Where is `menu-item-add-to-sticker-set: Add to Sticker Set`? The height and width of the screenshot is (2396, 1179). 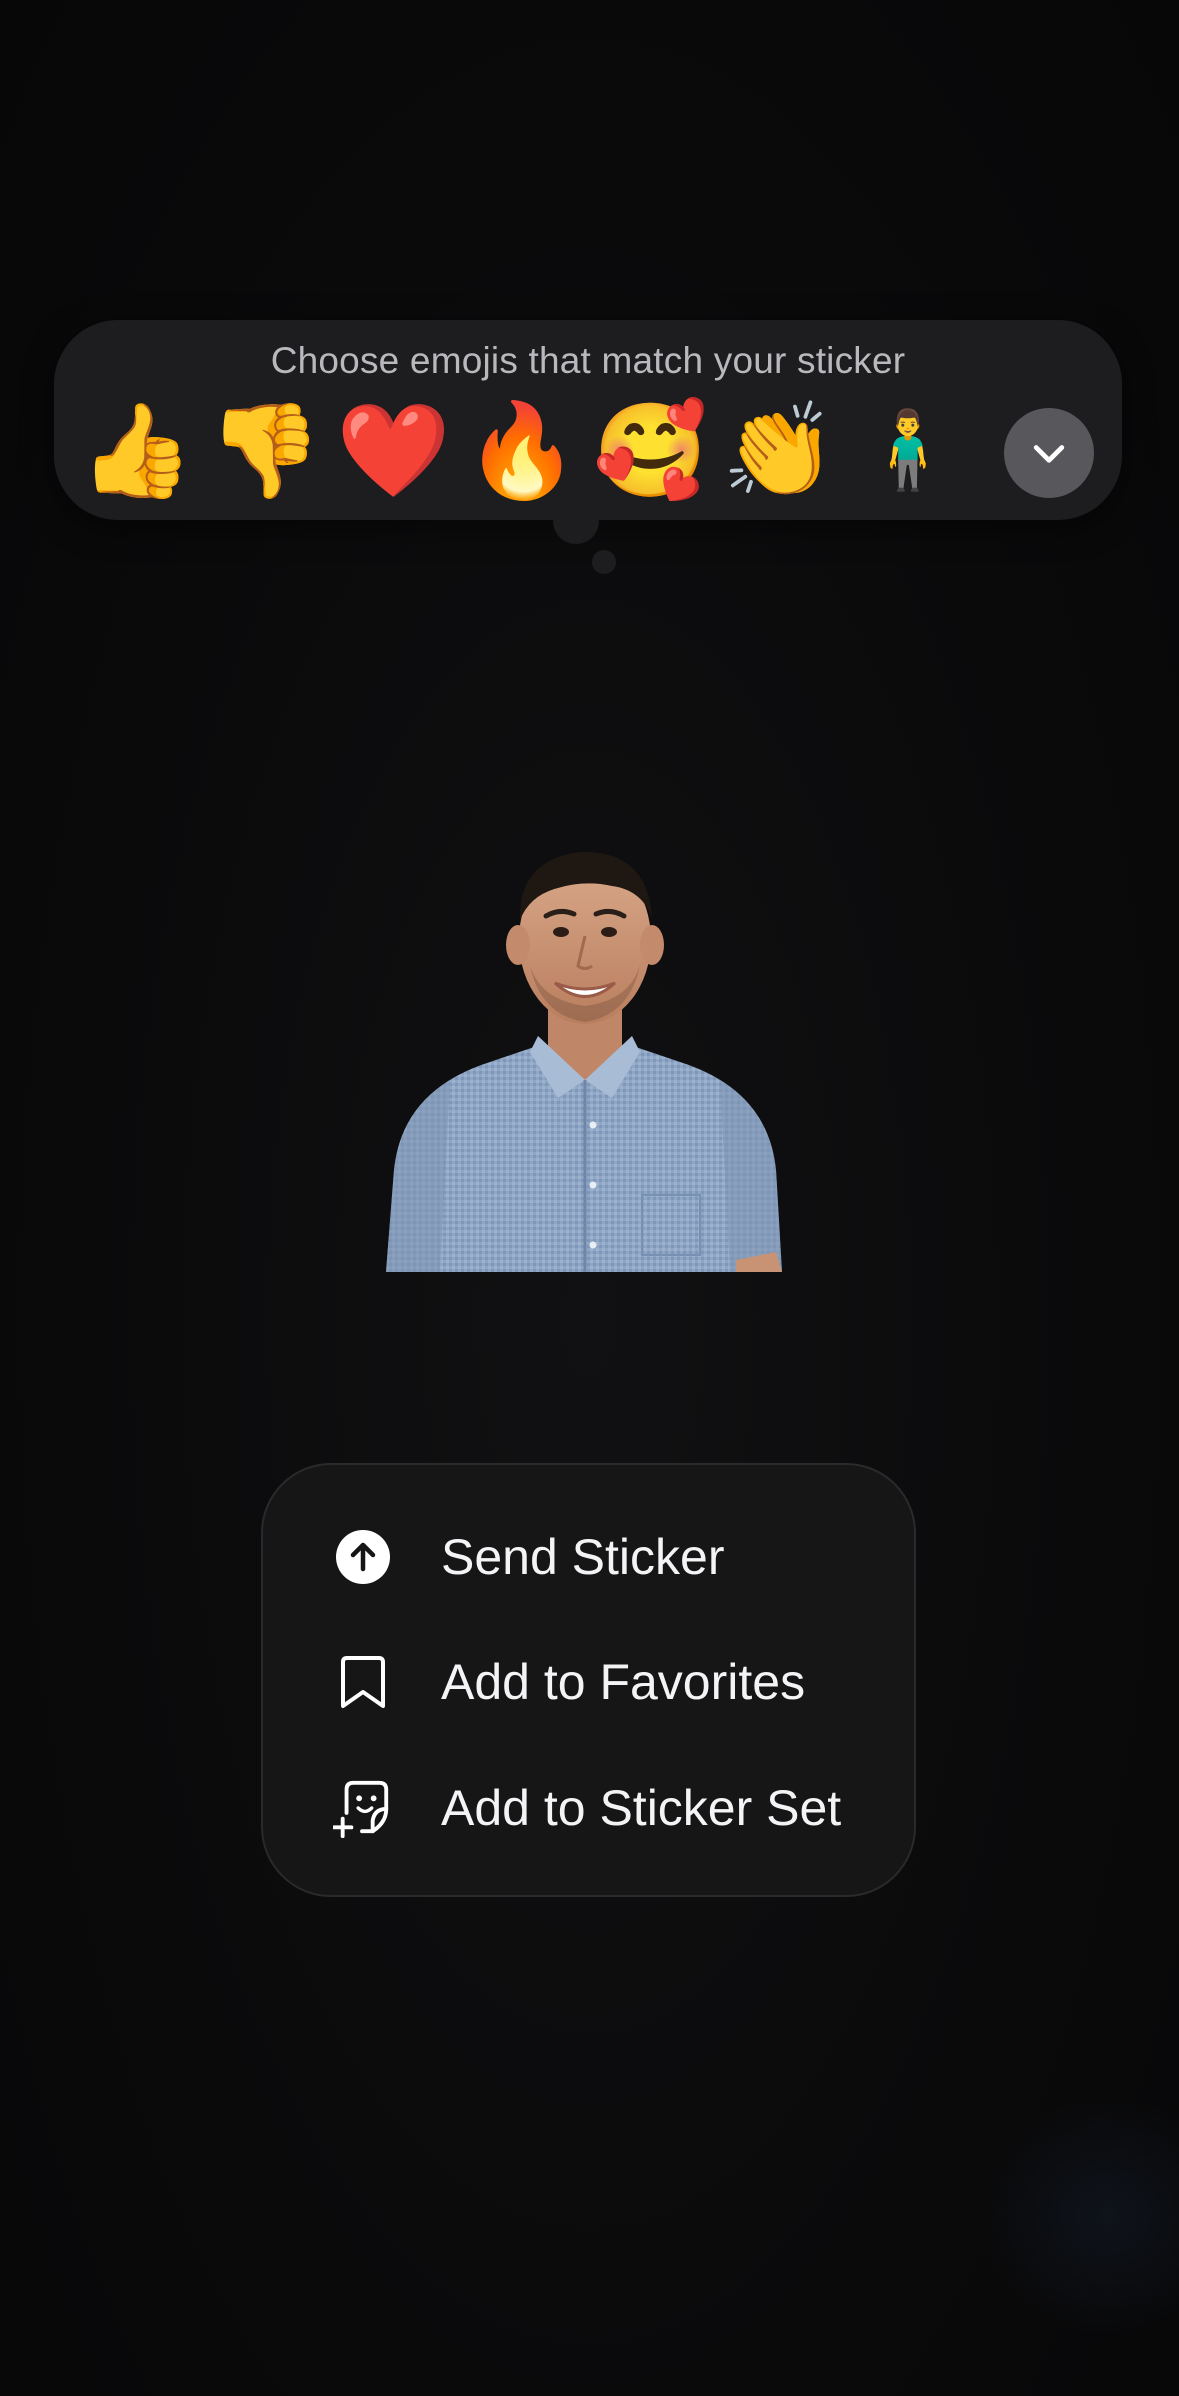 menu-item-add-to-sticker-set: Add to Sticker Set is located at coordinates (588, 1808).